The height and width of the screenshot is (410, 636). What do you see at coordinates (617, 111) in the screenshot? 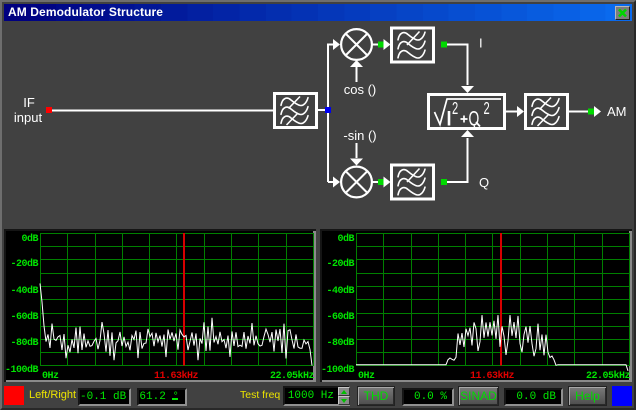
I see `svg-text: AM` at bounding box center [617, 111].